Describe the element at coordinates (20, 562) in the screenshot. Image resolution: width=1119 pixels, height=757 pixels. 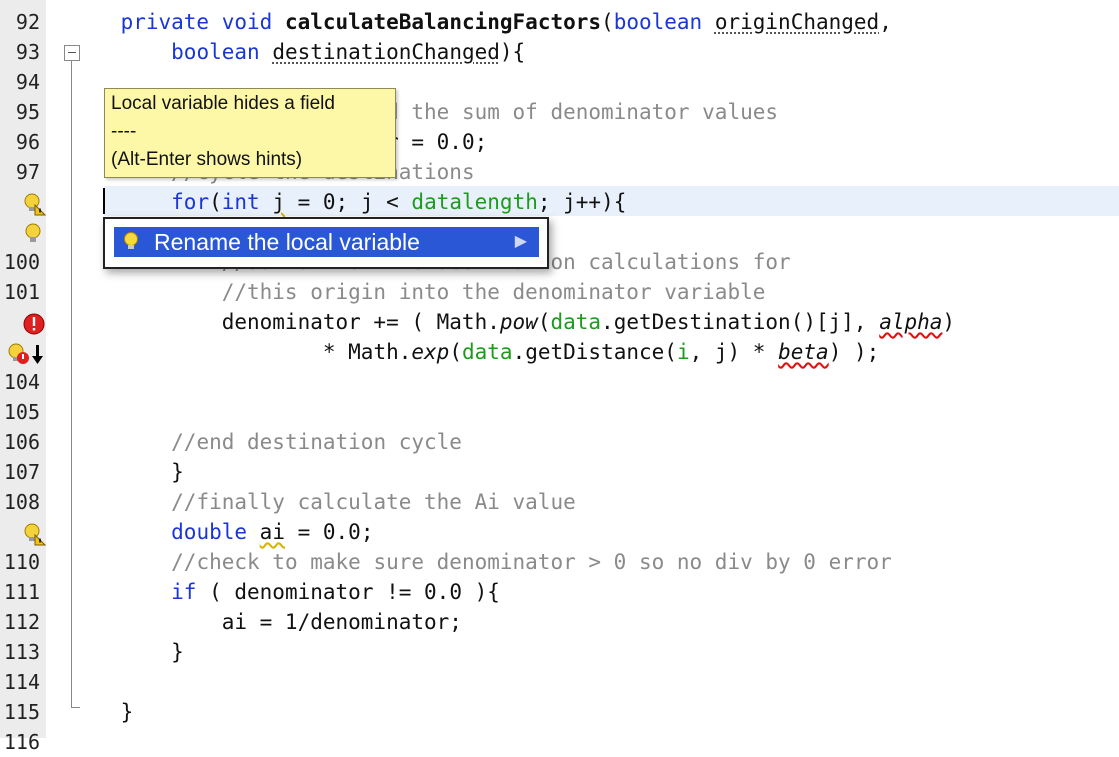
I see `line-number: 110` at that location.